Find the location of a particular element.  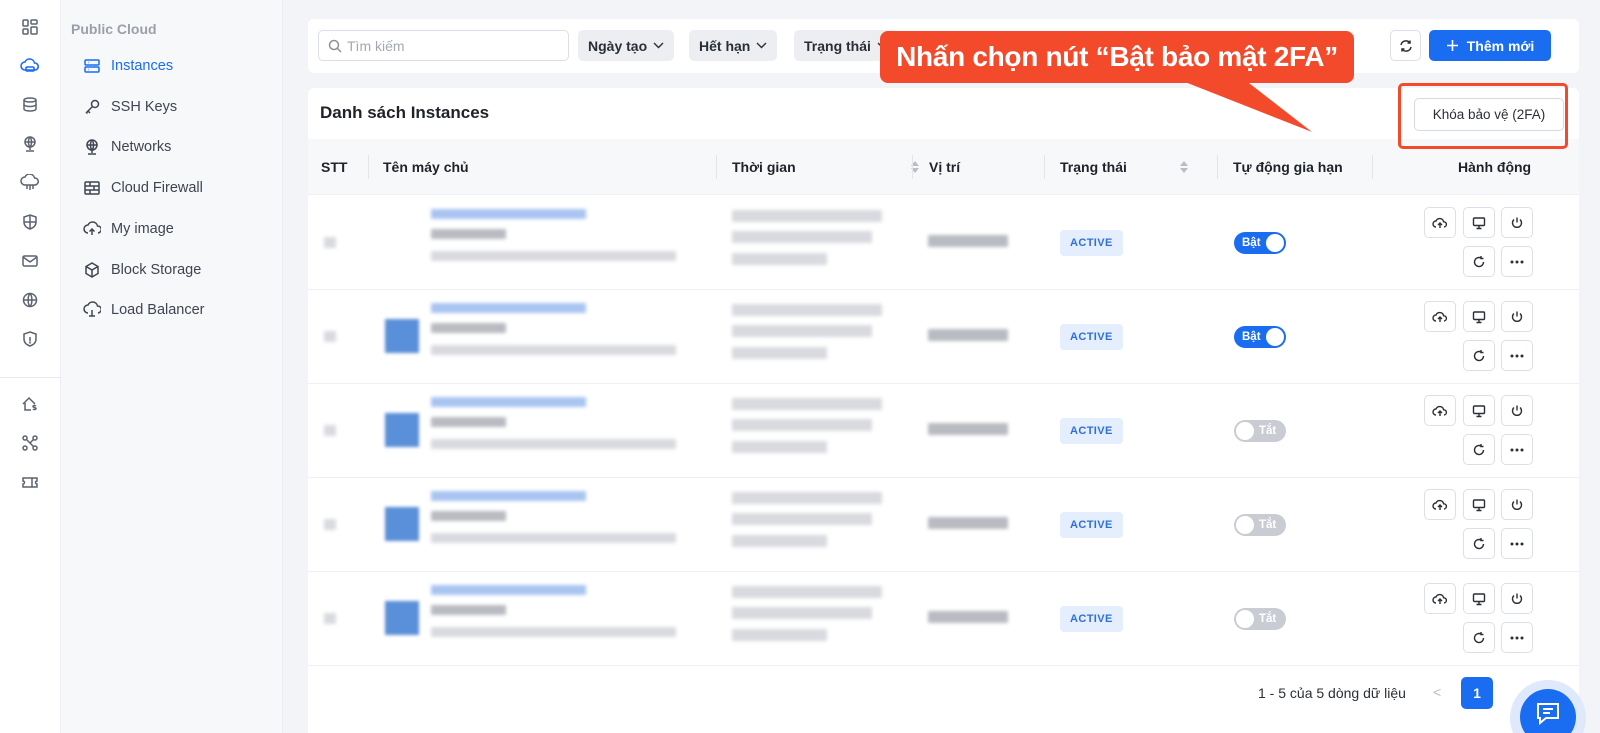

search-input is located at coordinates (447, 45).